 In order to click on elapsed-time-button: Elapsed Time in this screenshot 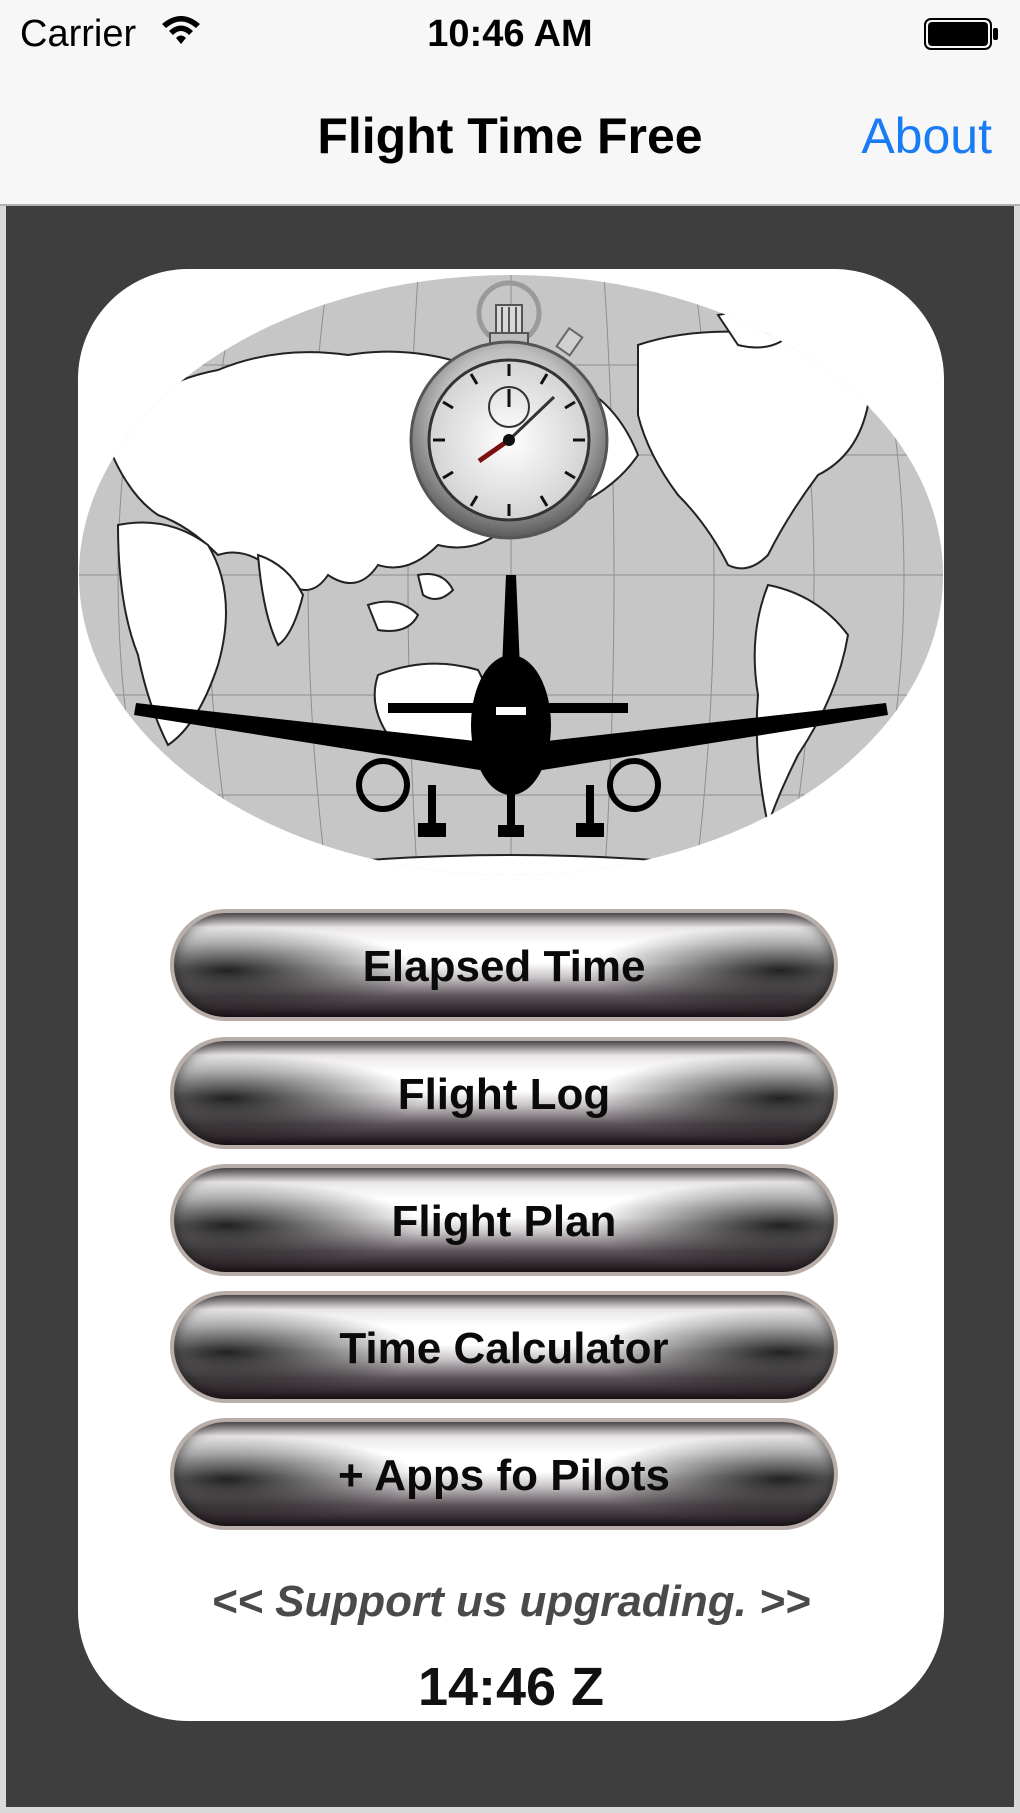, I will do `click(504, 965)`.